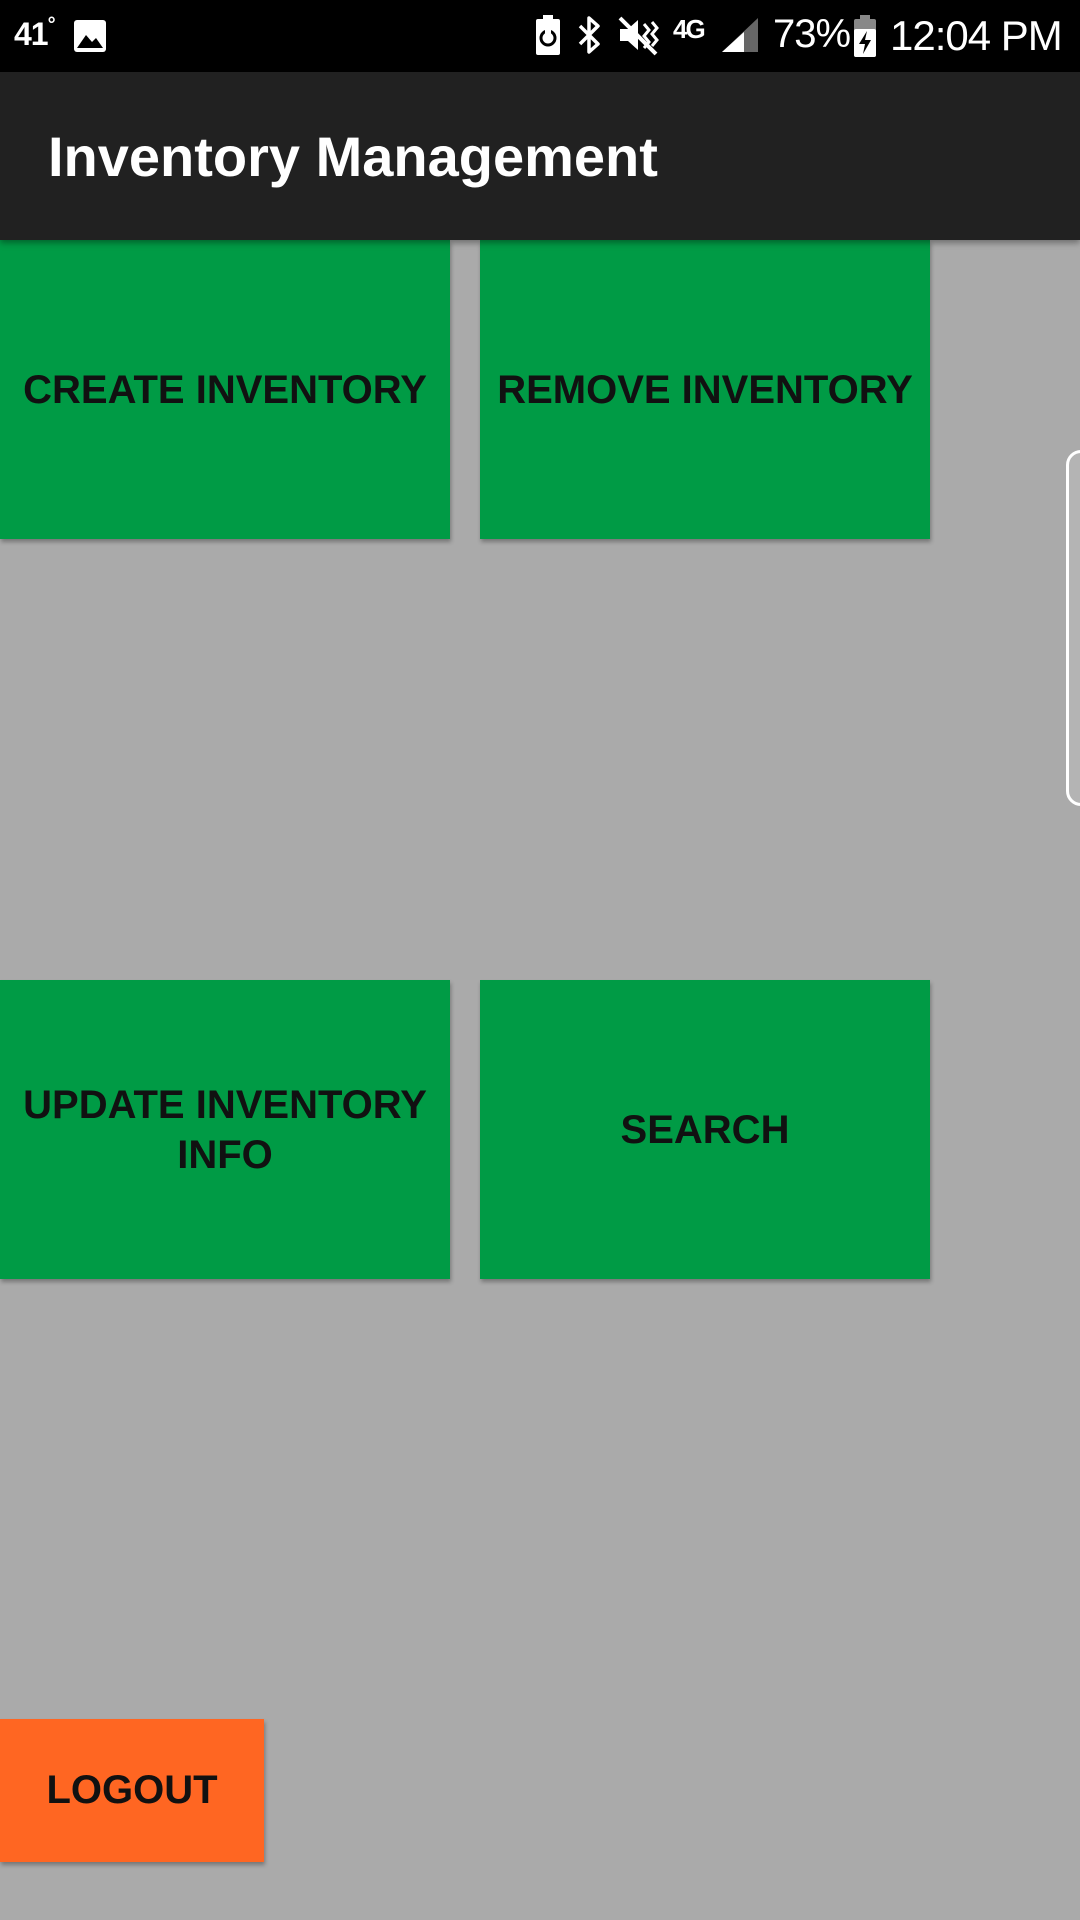 The width and height of the screenshot is (1080, 1920). I want to click on battery-percent: 73%, so click(812, 34).